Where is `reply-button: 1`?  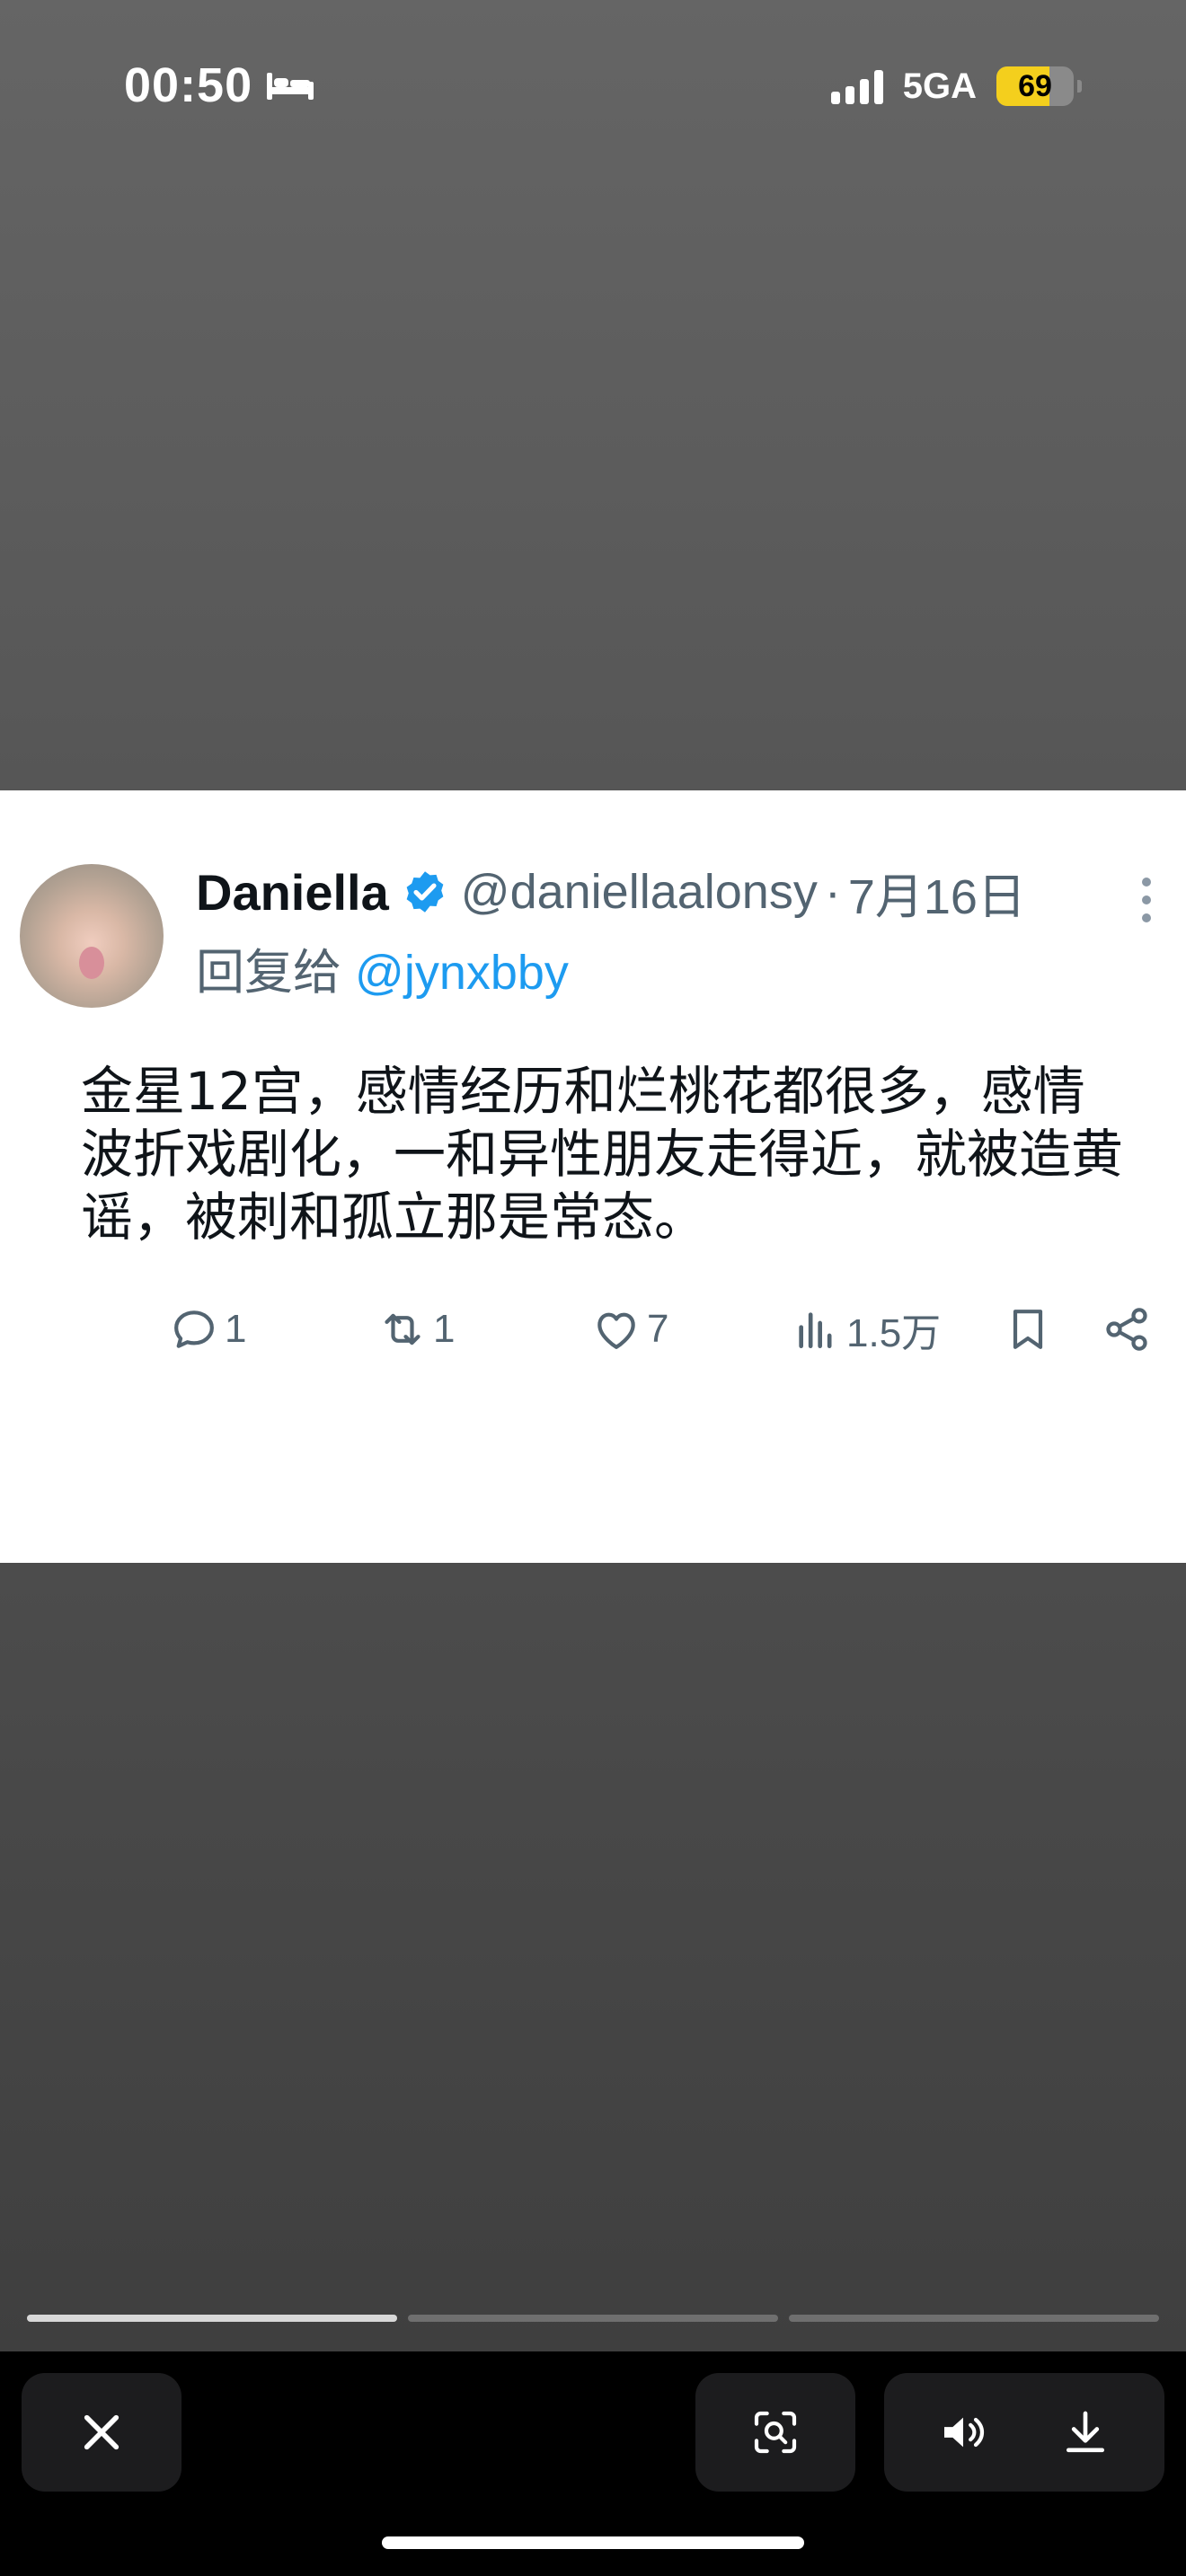
reply-button: 1 is located at coordinates (207, 1329).